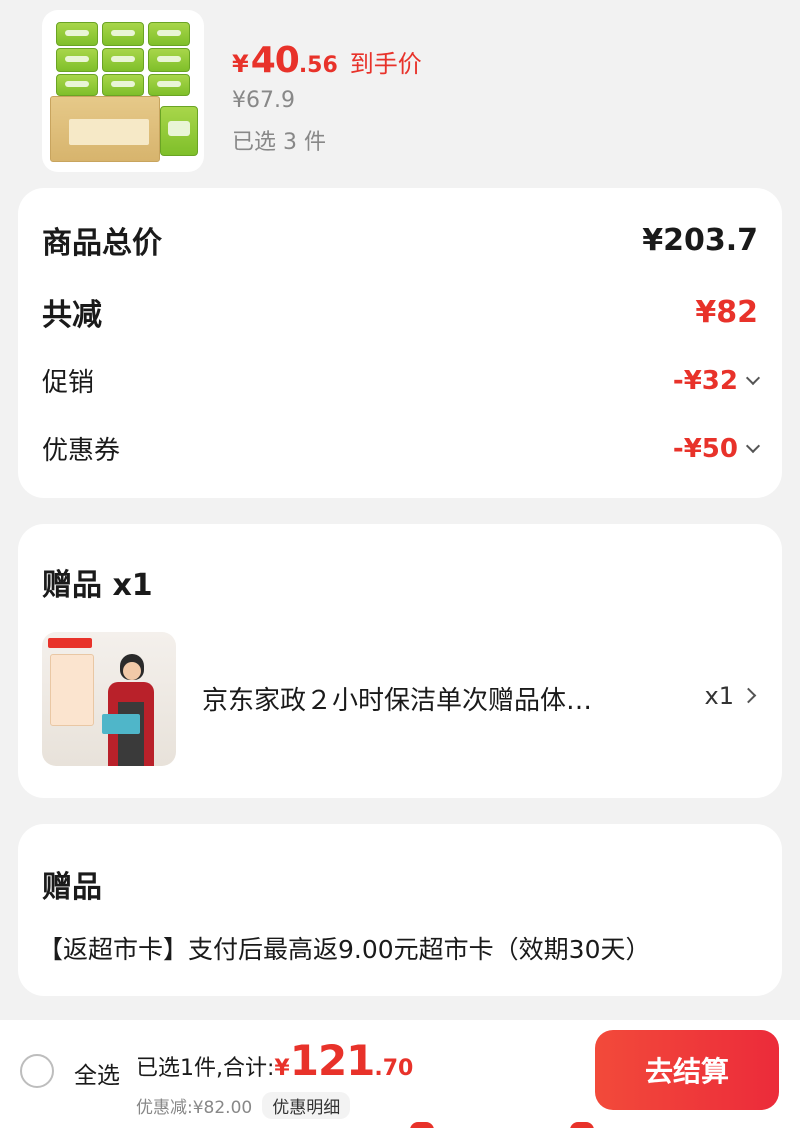 The image size is (800, 1128). Describe the element at coordinates (72, 887) in the screenshot. I see `rebate-gift-title: 赠品` at that location.